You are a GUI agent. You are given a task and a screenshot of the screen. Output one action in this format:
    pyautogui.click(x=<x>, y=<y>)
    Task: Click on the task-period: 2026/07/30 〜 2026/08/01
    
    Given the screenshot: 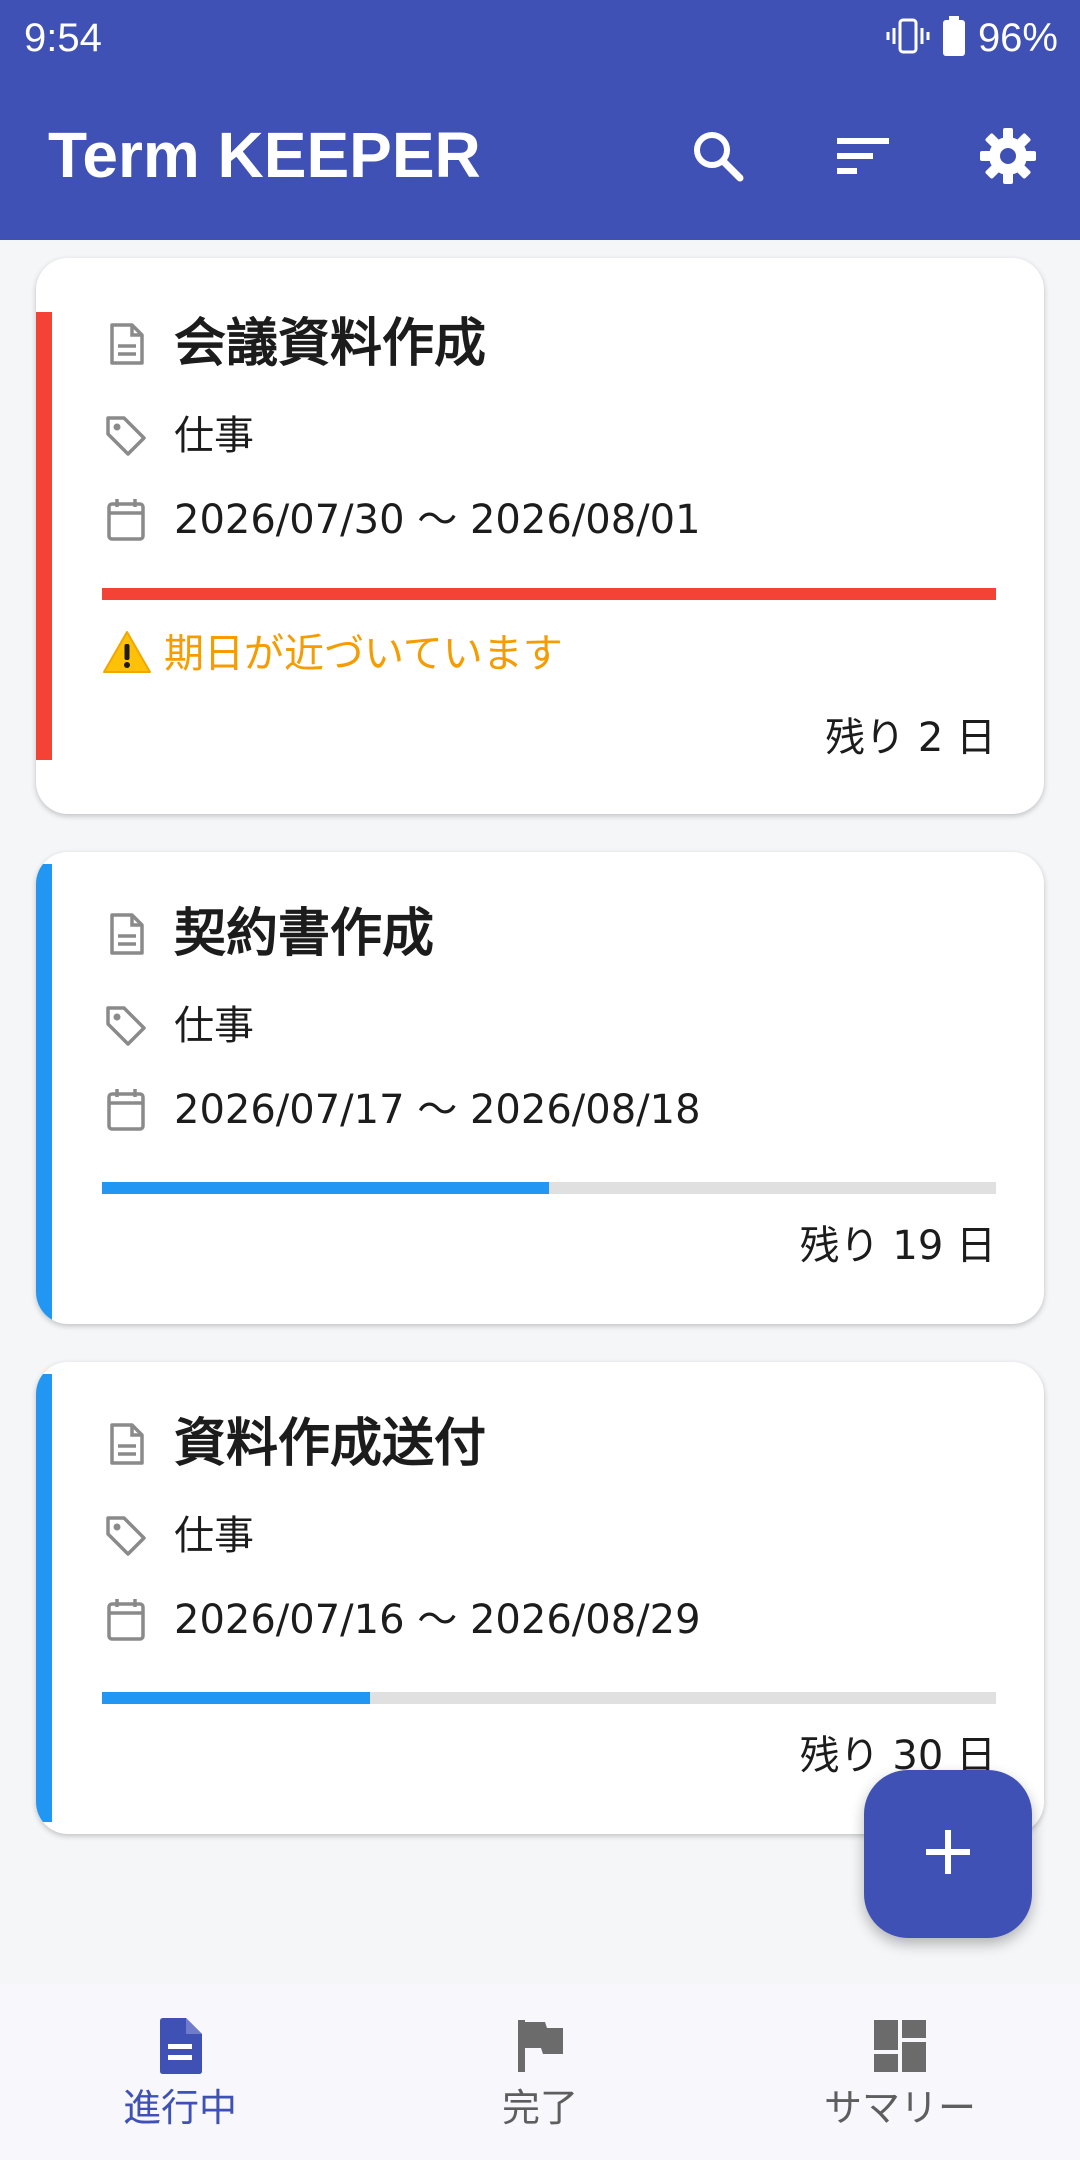 What is the action you would take?
    pyautogui.click(x=437, y=520)
    